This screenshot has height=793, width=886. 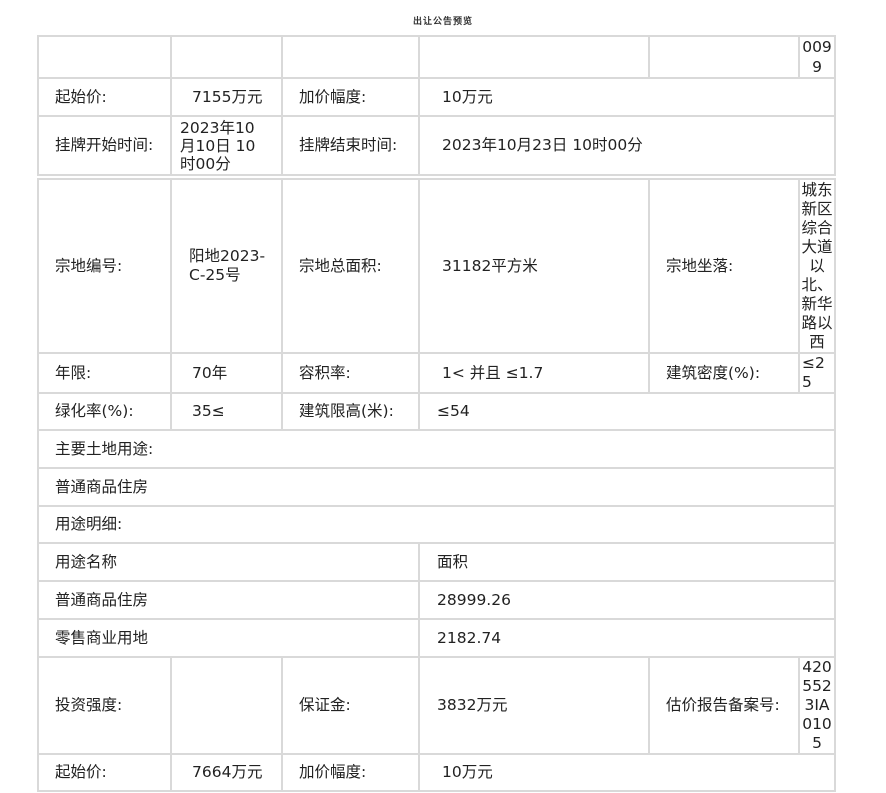 I want to click on invest-value, so click(x=226, y=705).